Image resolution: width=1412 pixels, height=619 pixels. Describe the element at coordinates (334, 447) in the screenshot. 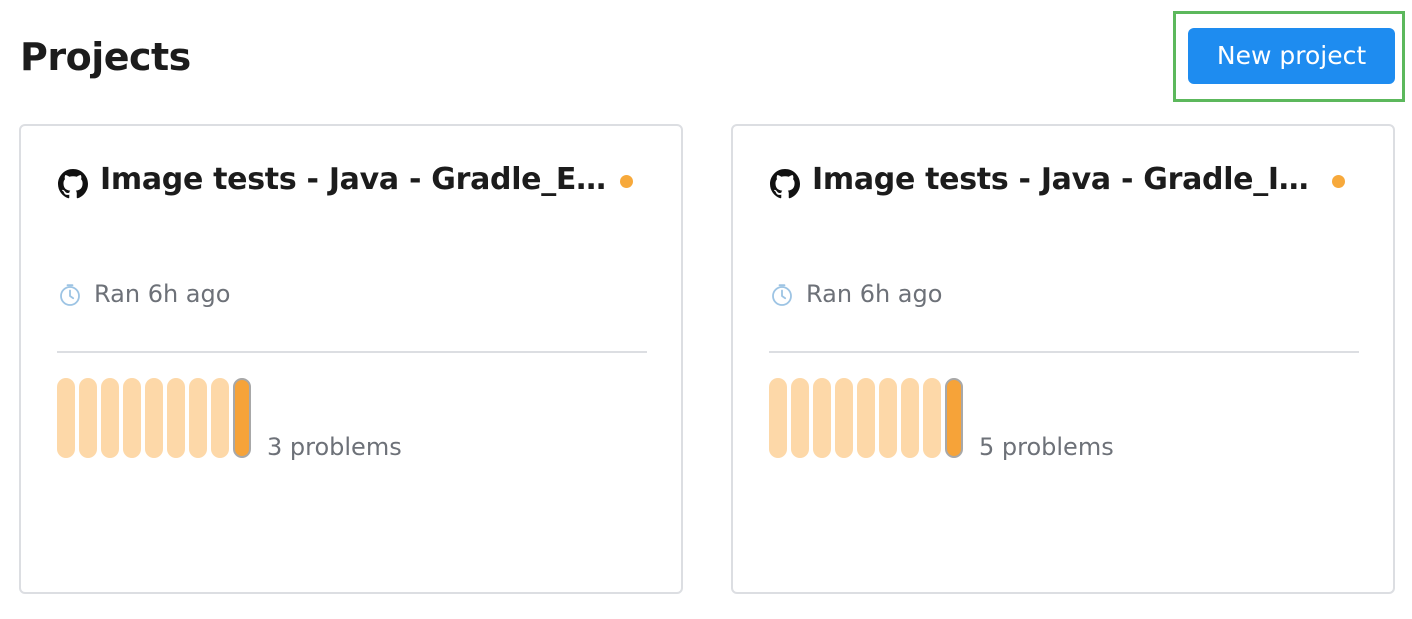

I see `problems-count: 3 problems` at that location.